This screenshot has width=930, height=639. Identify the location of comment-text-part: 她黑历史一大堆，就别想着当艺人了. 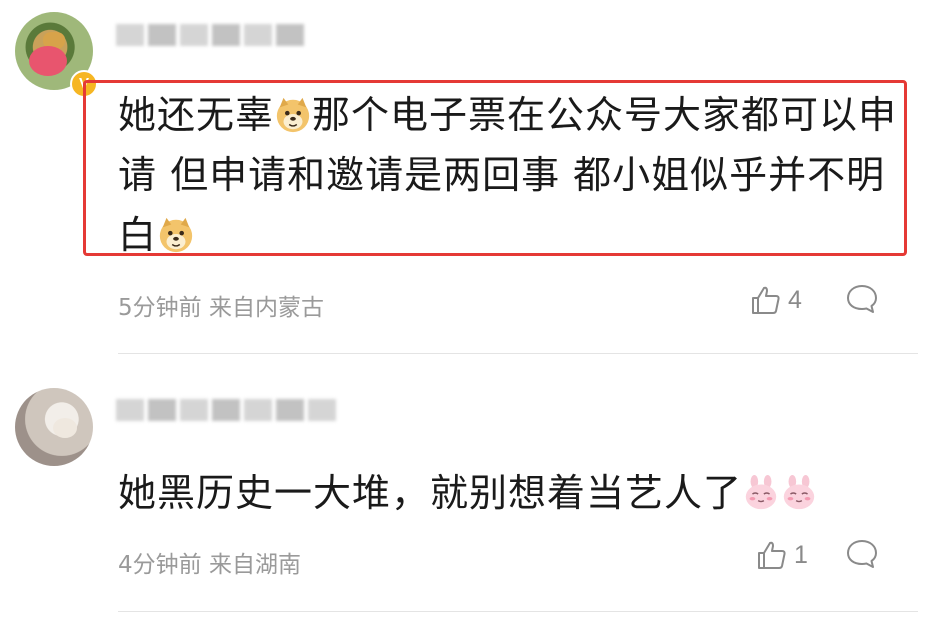
(430, 493).